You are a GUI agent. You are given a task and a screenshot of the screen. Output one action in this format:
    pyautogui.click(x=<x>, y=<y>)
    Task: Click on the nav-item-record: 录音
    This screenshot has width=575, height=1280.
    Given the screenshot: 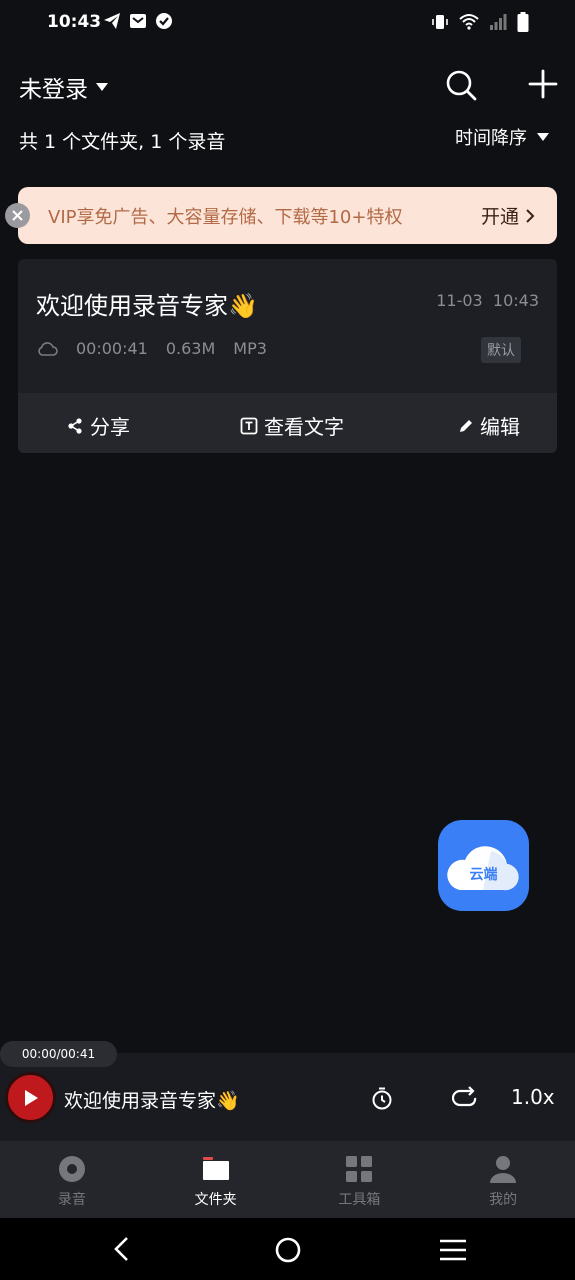 What is the action you would take?
    pyautogui.click(x=72, y=1179)
    